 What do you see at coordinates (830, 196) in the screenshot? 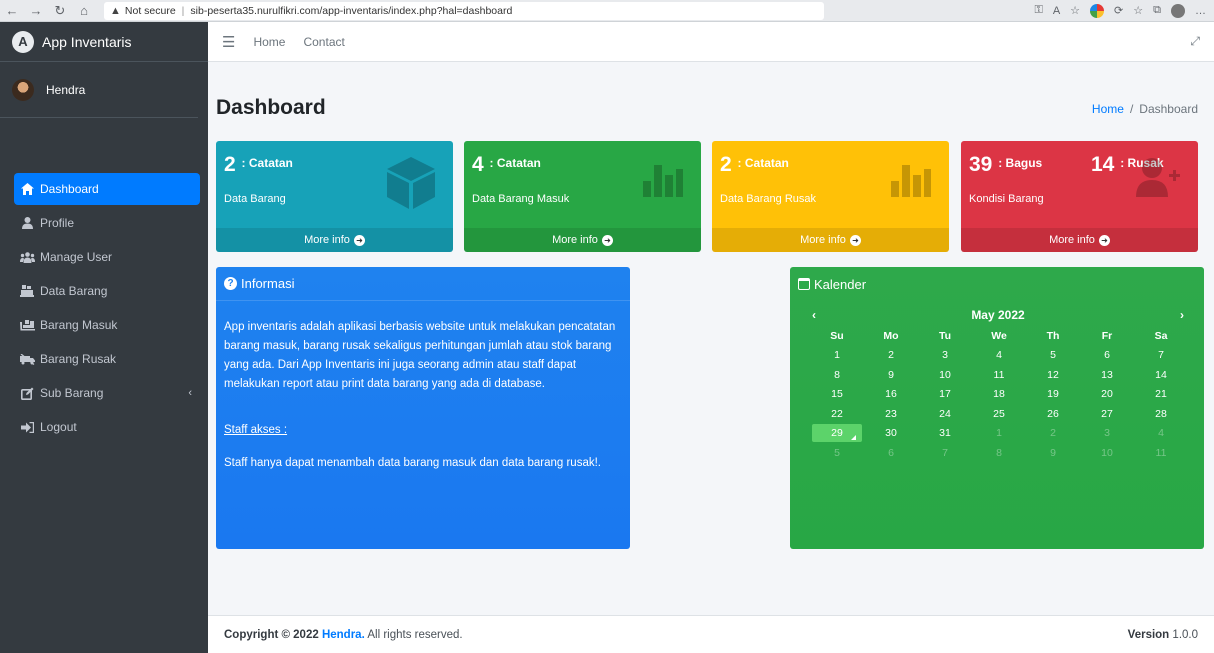
I see `stat-box-barang-rusak: 2 : Catatan Data Barang Rusak More info ➜` at bounding box center [830, 196].